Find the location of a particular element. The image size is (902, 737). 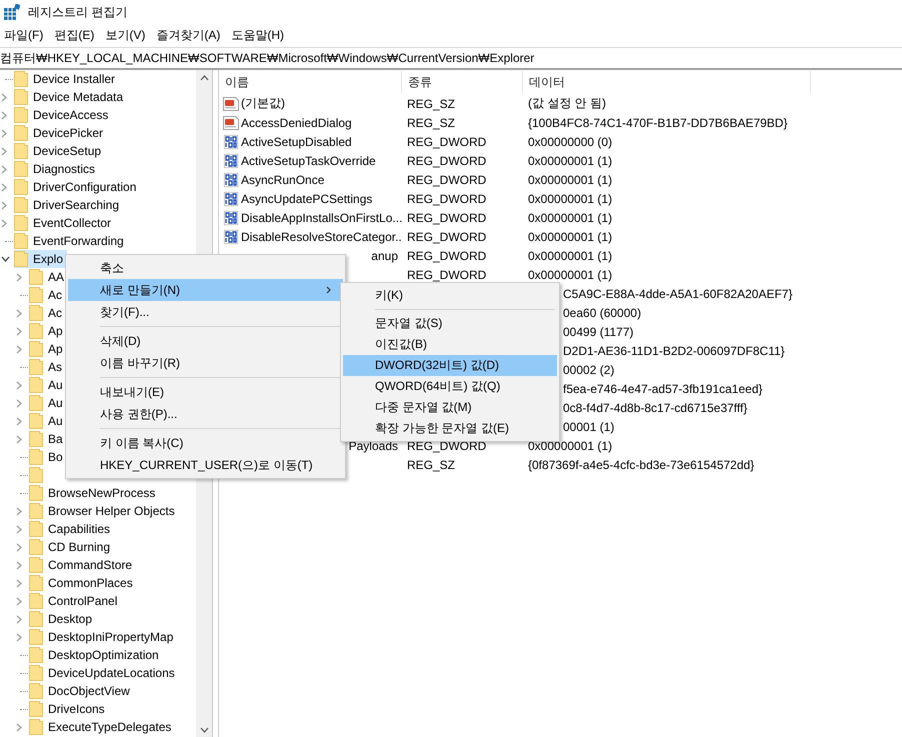

tree-item: EventCollector is located at coordinates (65, 223).